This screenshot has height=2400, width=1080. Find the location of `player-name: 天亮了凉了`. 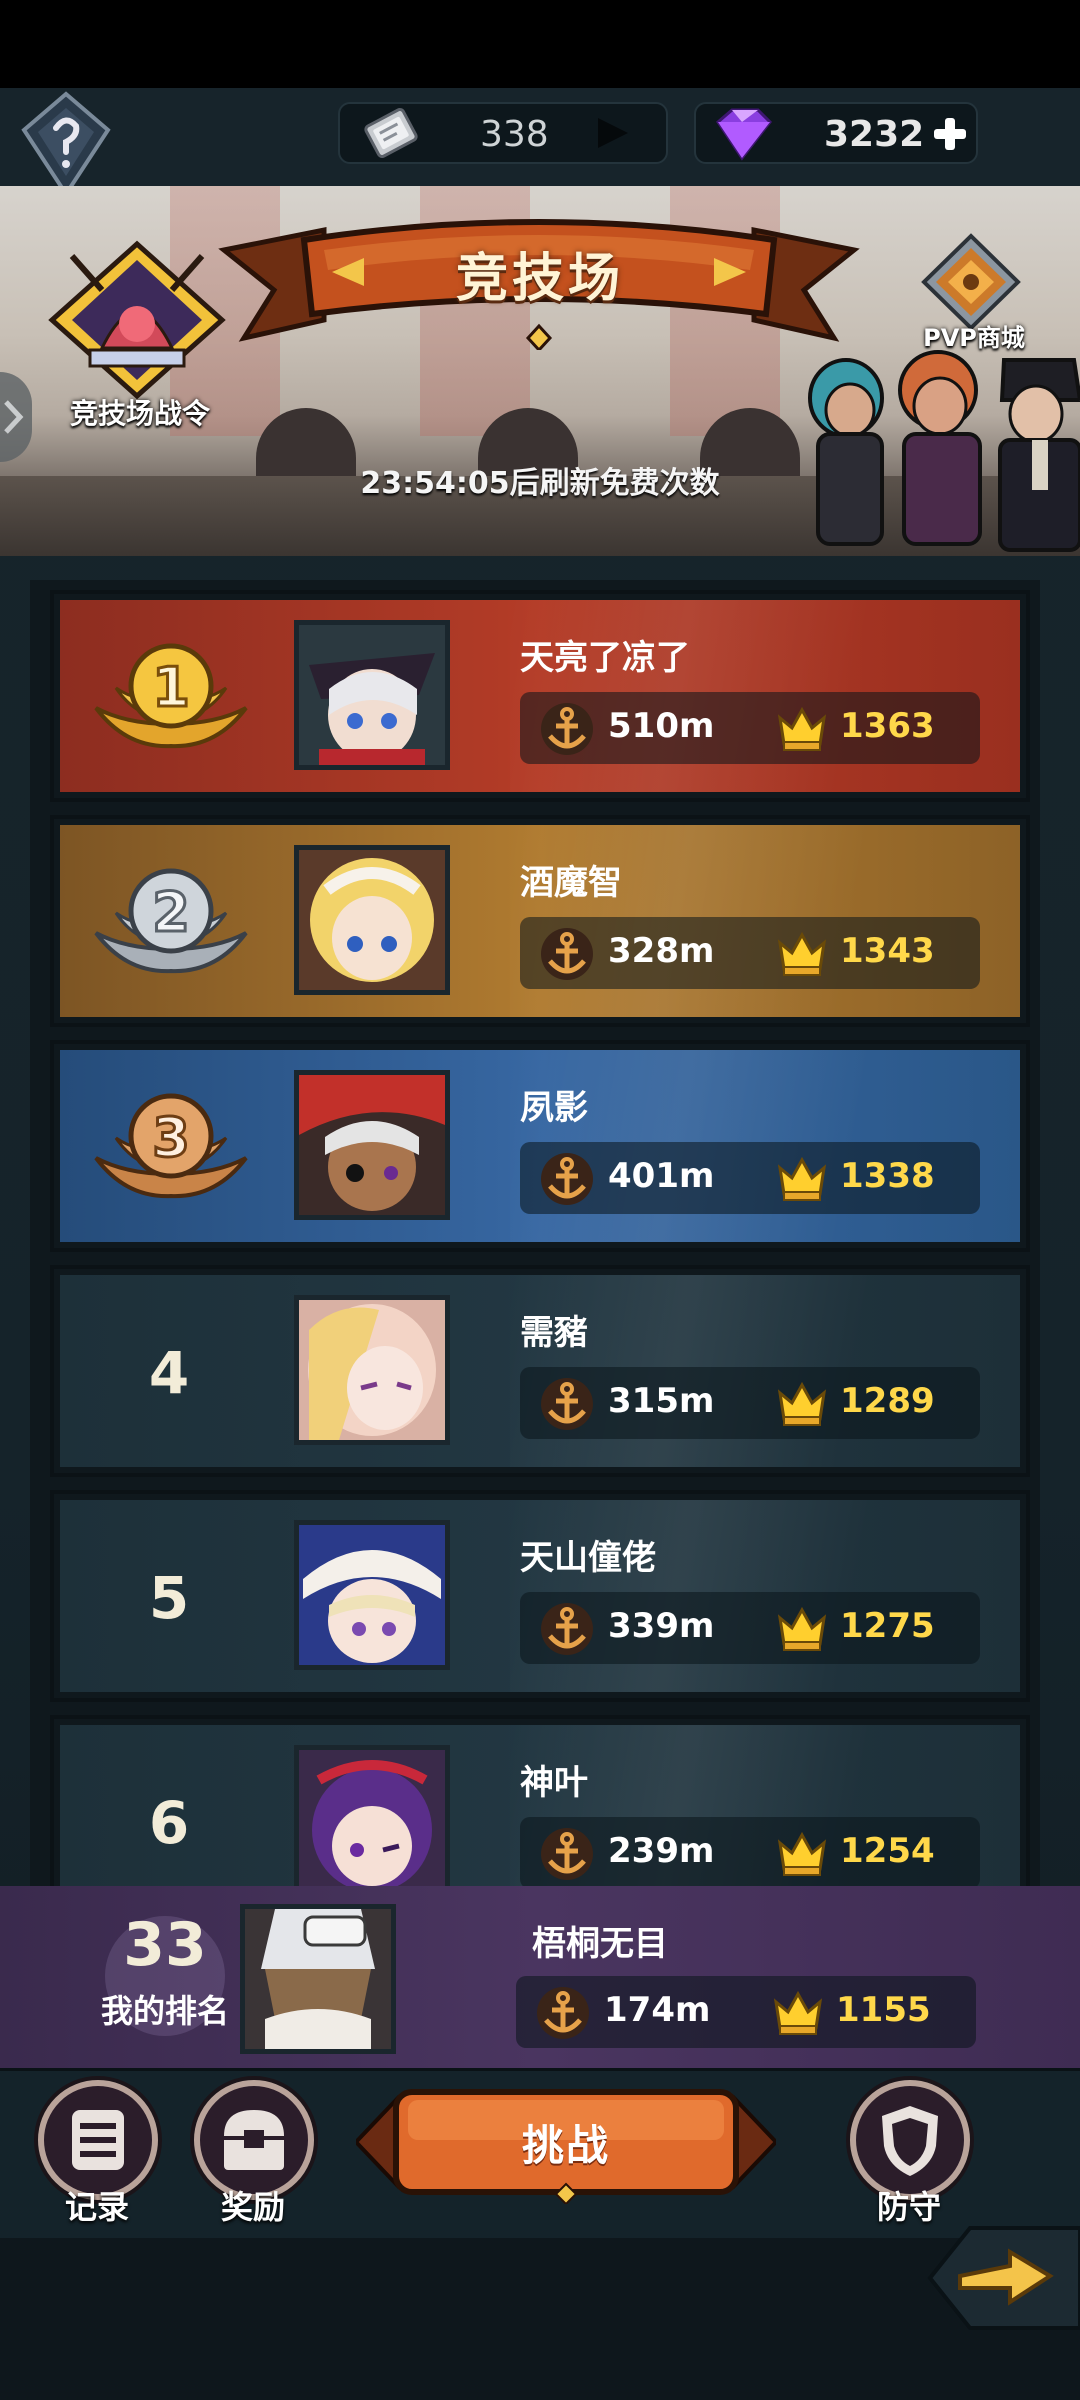

player-name: 天亮了凉了 is located at coordinates (605, 658).